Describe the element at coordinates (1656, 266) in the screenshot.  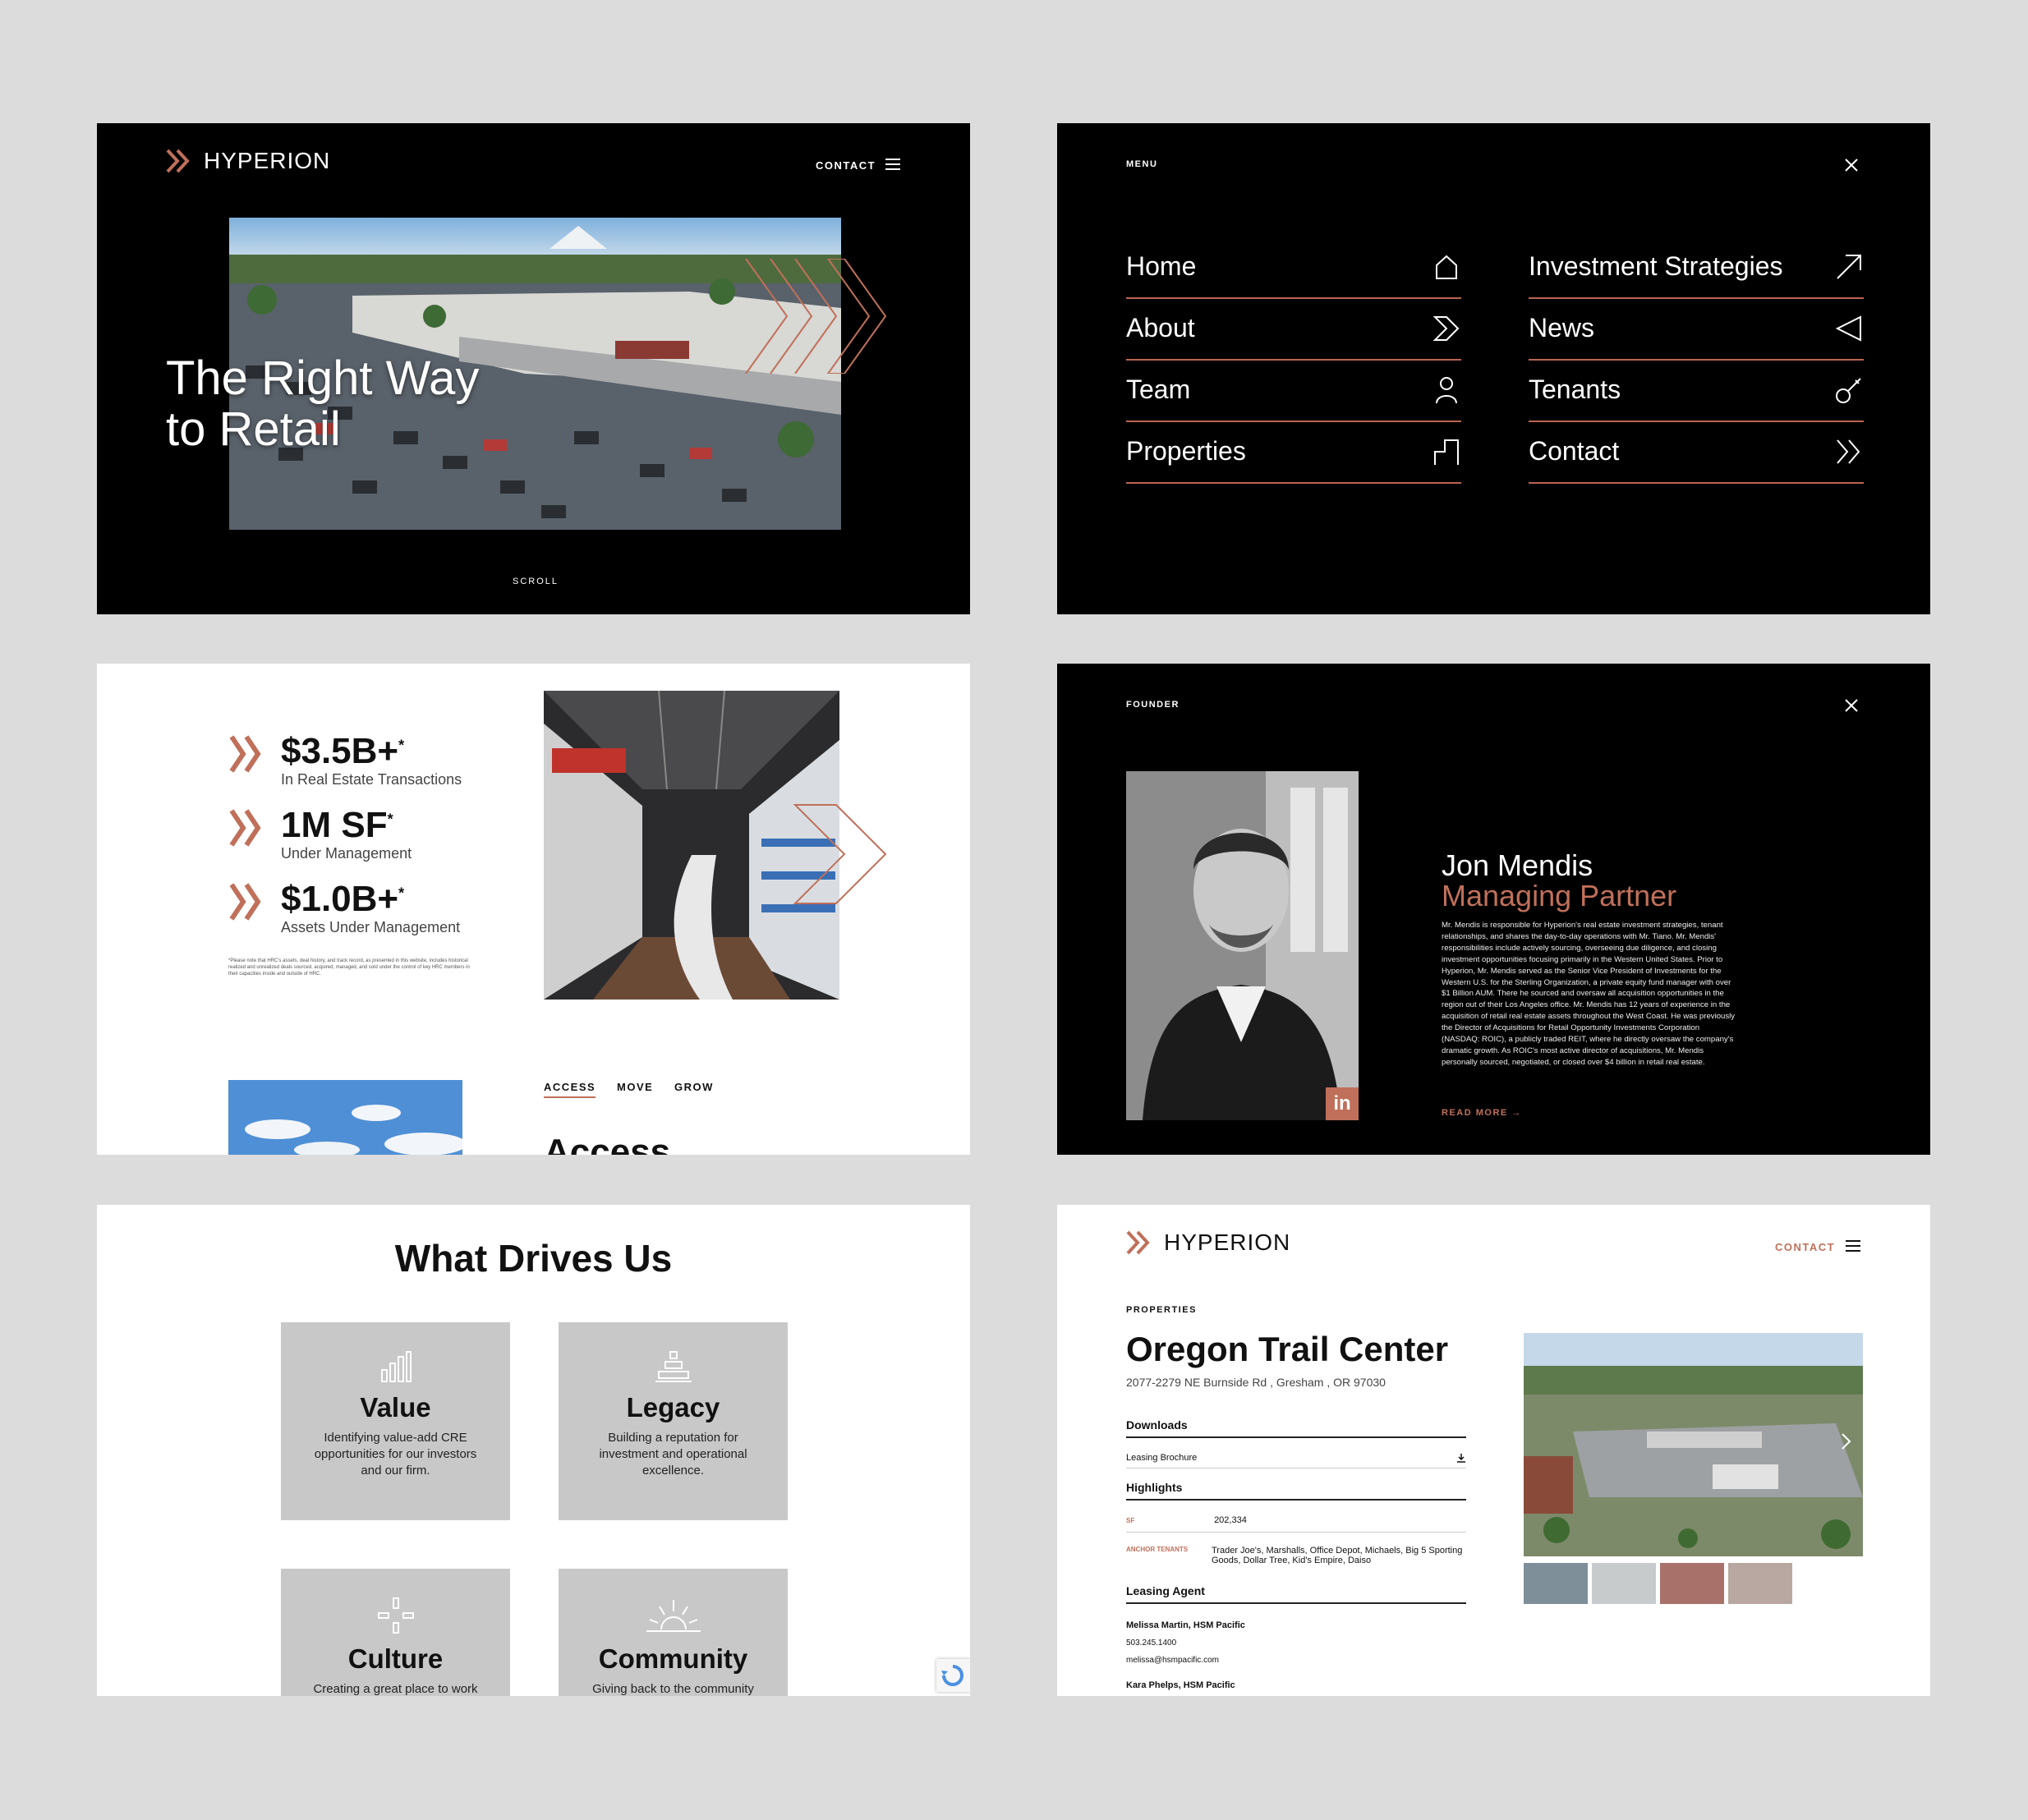
I see `menu-item-label: Investment Strategies` at that location.